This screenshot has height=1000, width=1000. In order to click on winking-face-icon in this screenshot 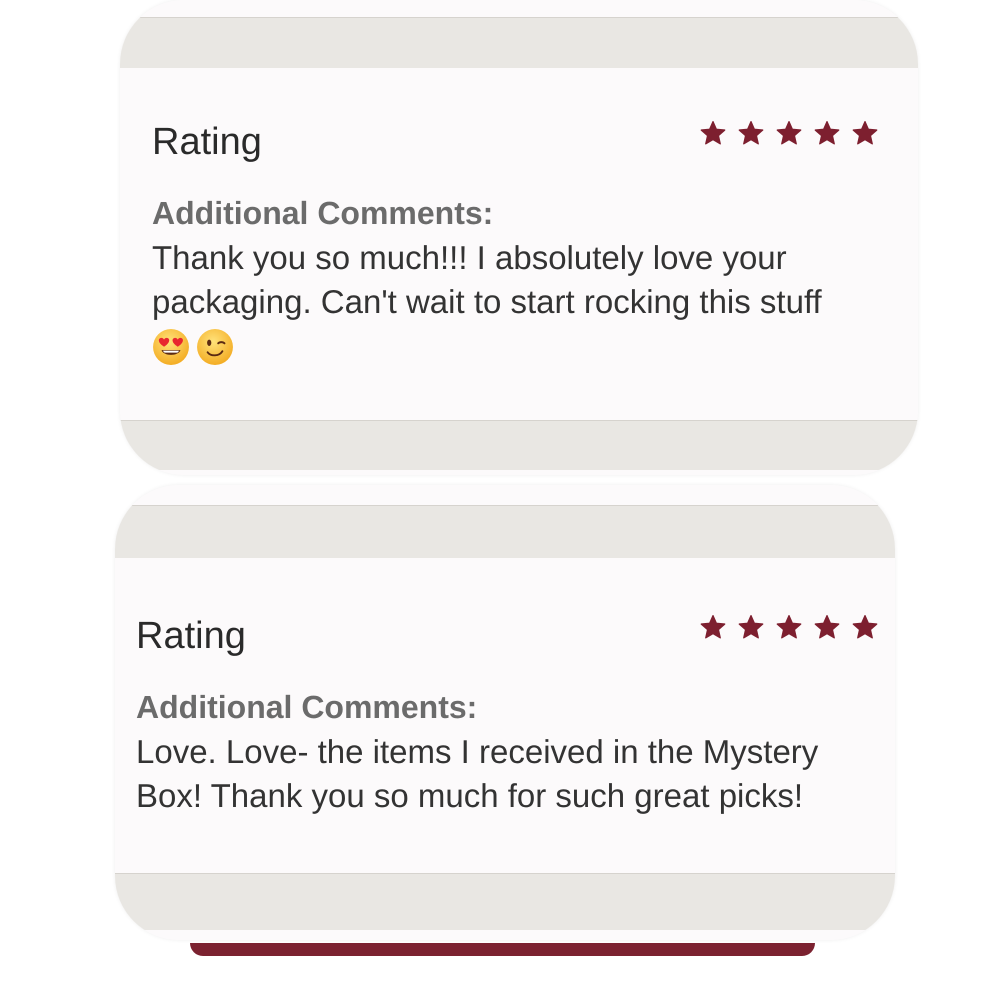, I will do `click(215, 347)`.